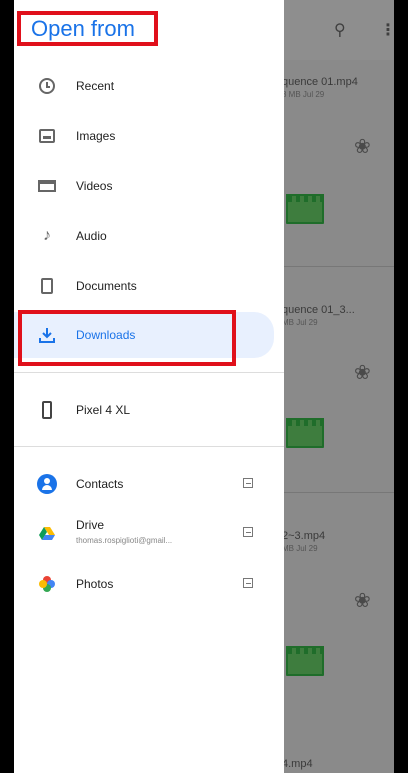 Image resolution: width=408 pixels, height=773 pixels. Describe the element at coordinates (320, 82) in the screenshot. I see `file-name: quence 01.mp4` at that location.